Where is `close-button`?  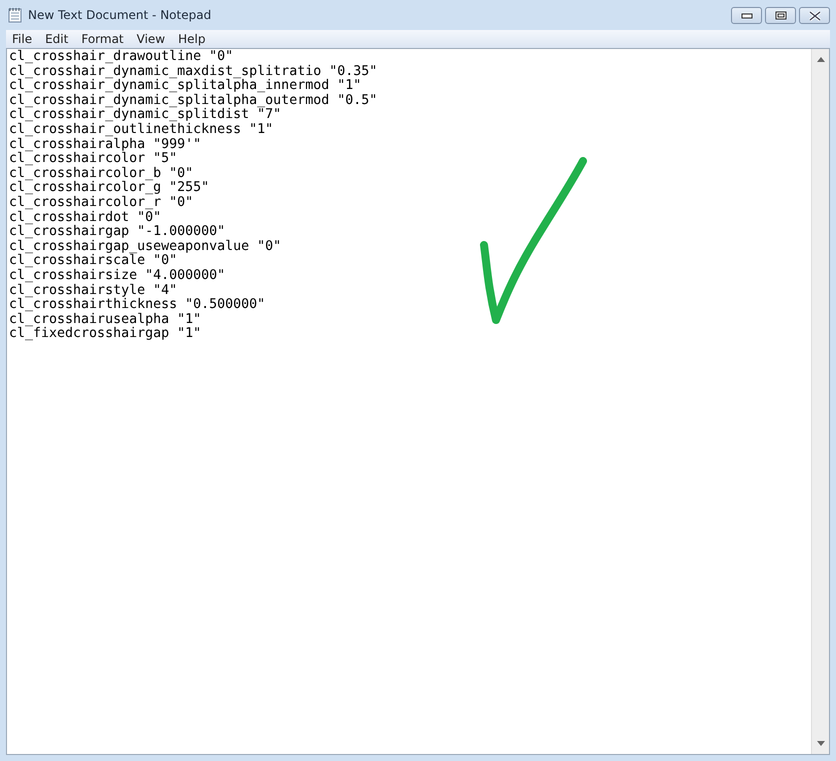
close-button is located at coordinates (814, 15).